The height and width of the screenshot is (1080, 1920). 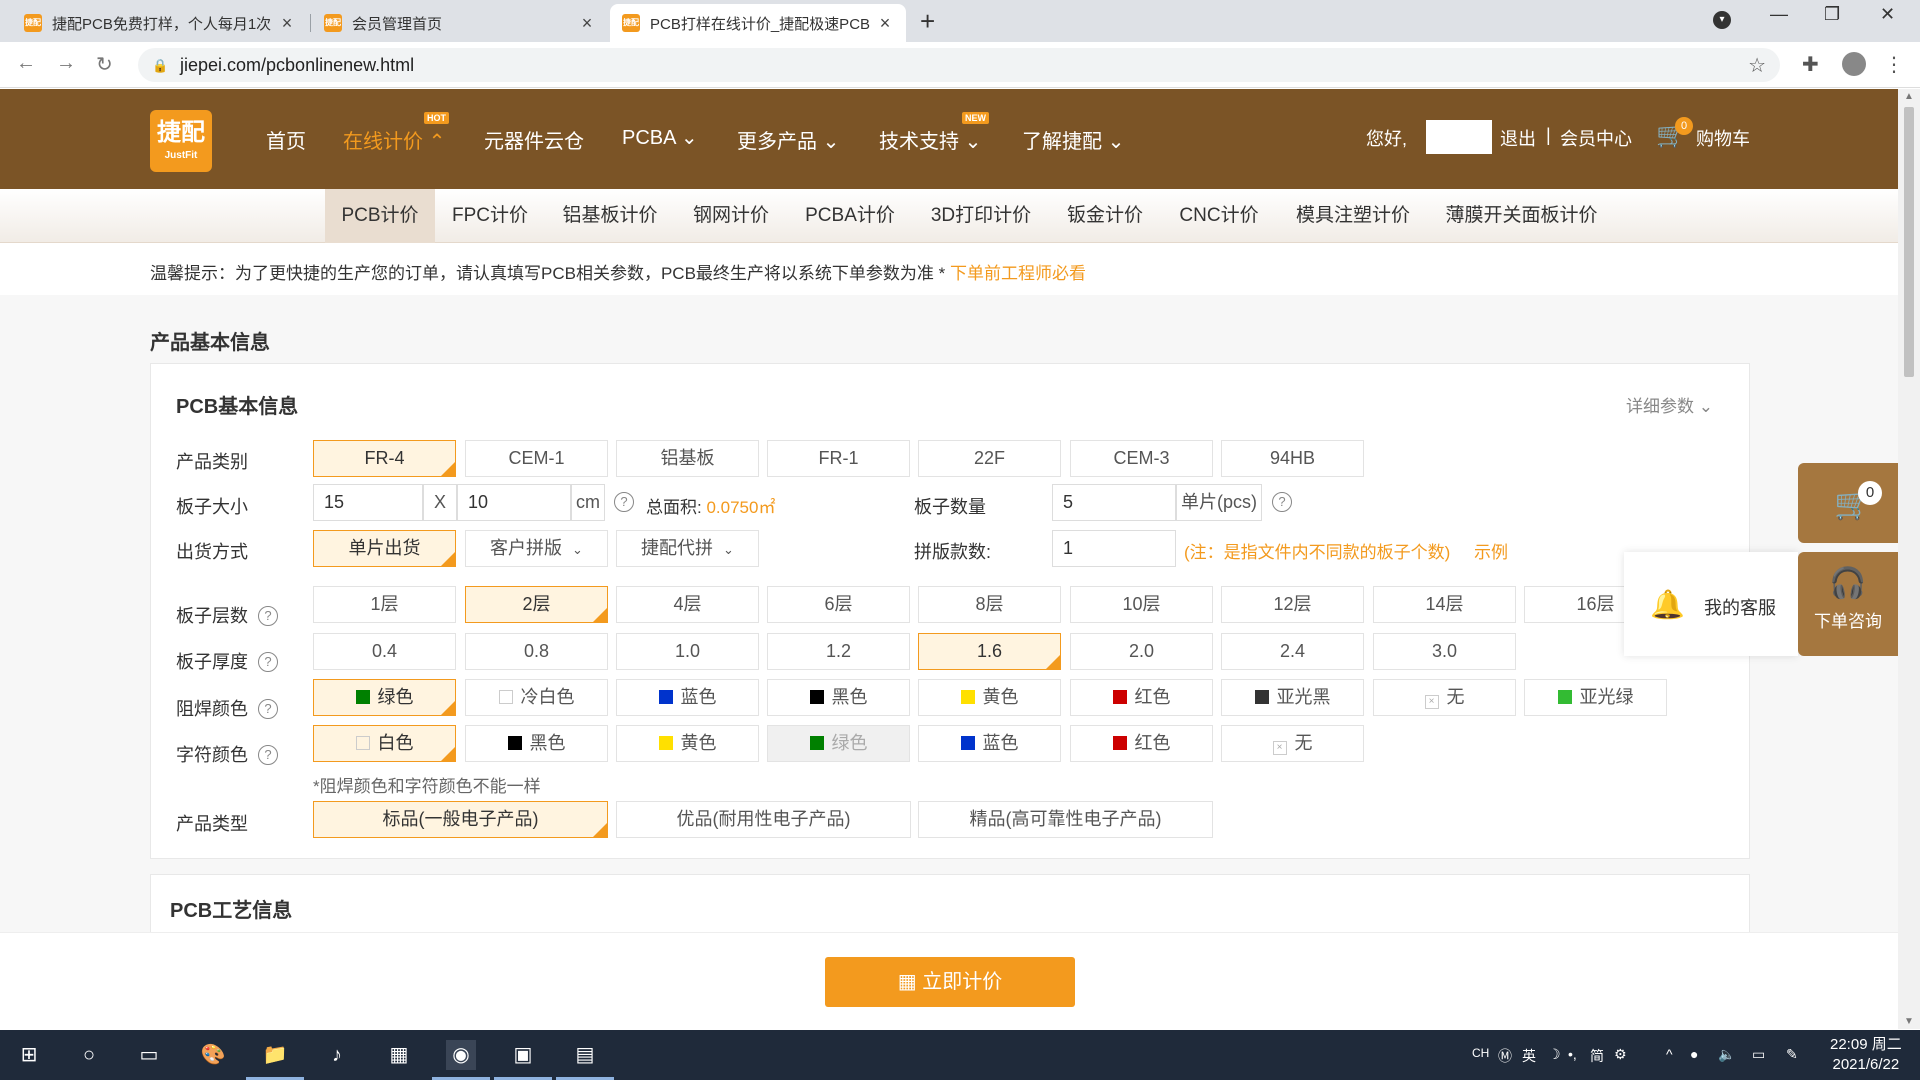 I want to click on shipping-option-single: 单片出货, so click(x=384, y=548).